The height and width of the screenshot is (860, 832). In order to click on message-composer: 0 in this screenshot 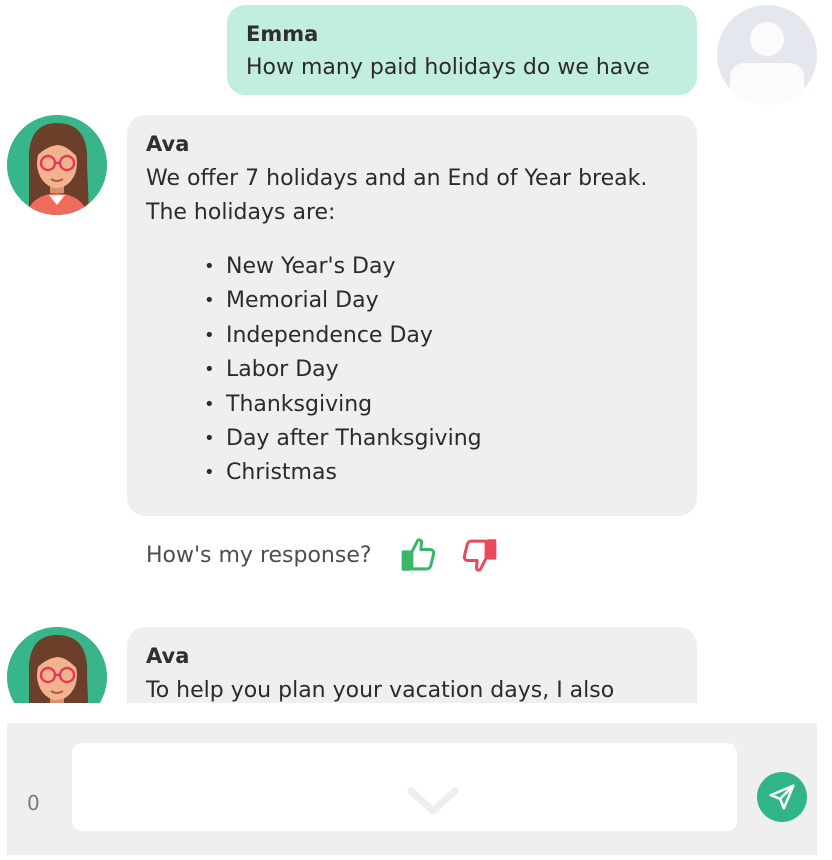, I will do `click(412, 789)`.